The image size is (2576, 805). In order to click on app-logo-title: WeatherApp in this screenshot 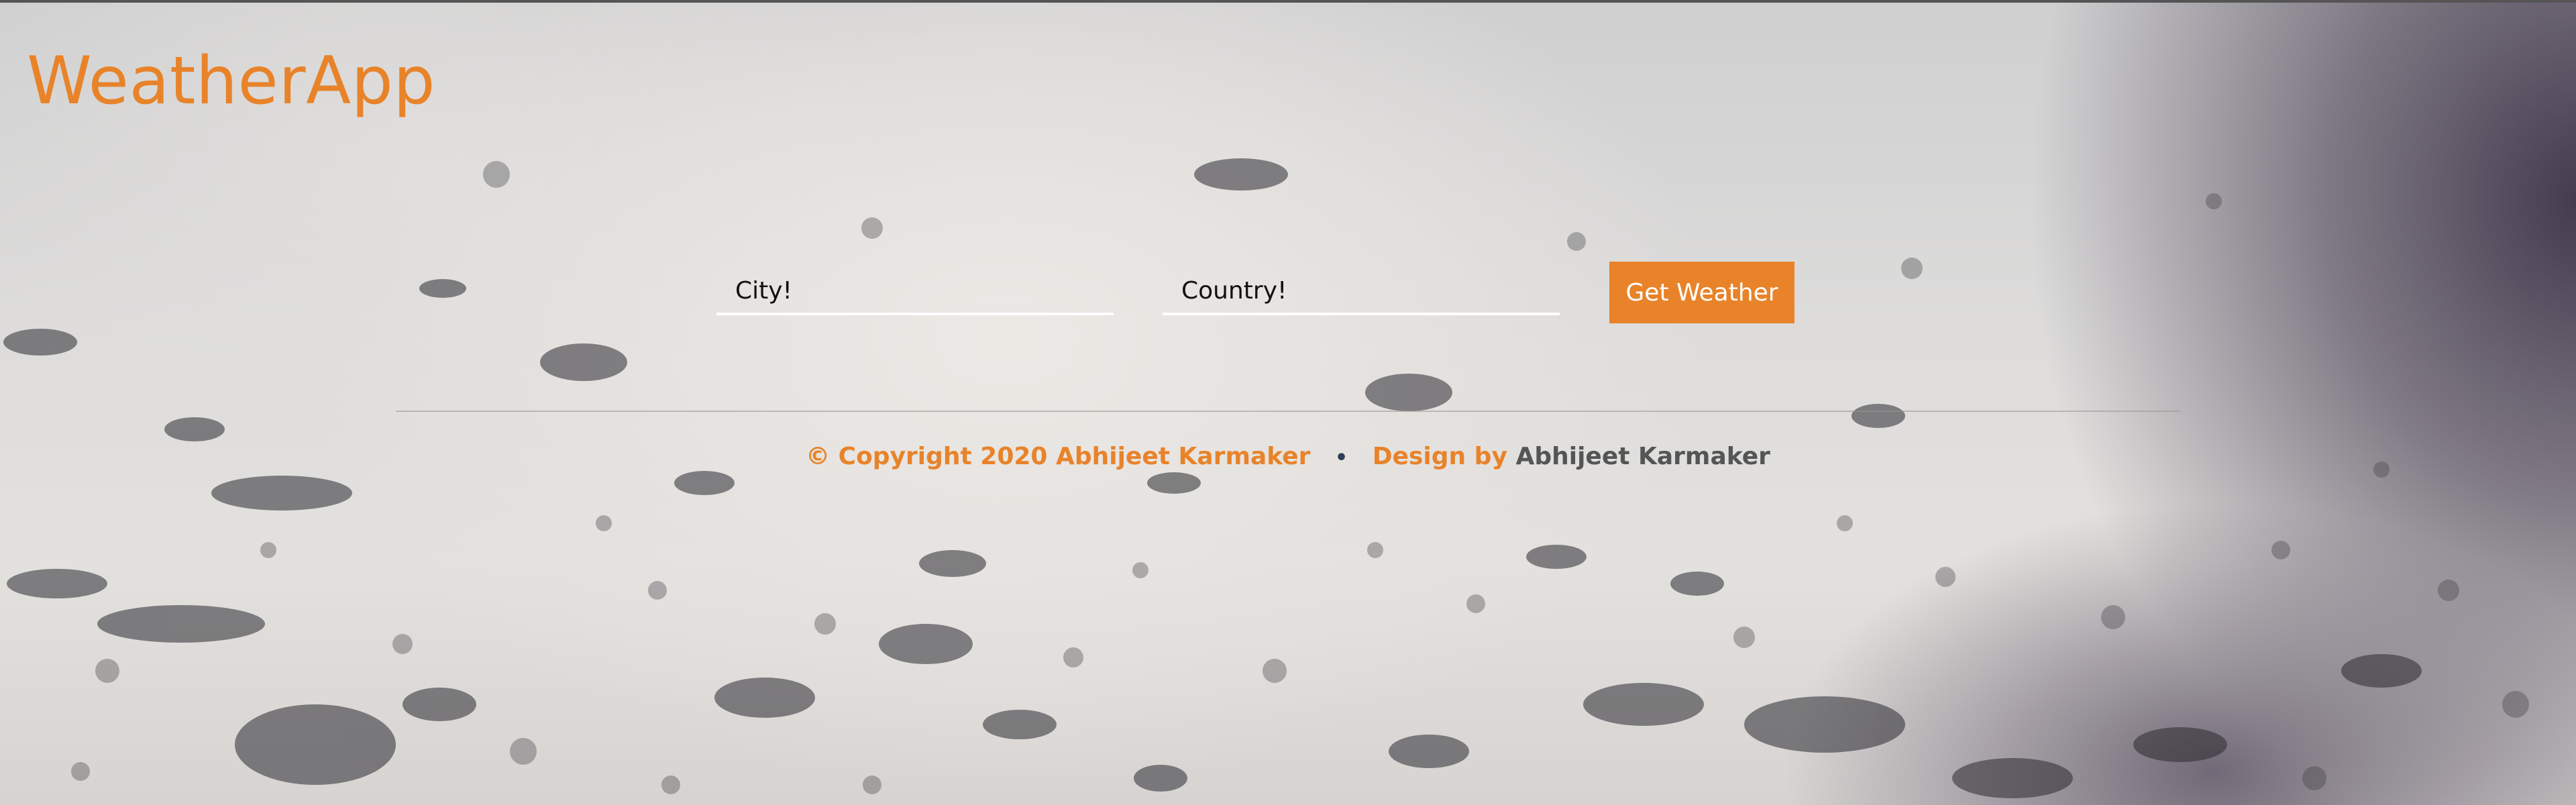, I will do `click(231, 81)`.